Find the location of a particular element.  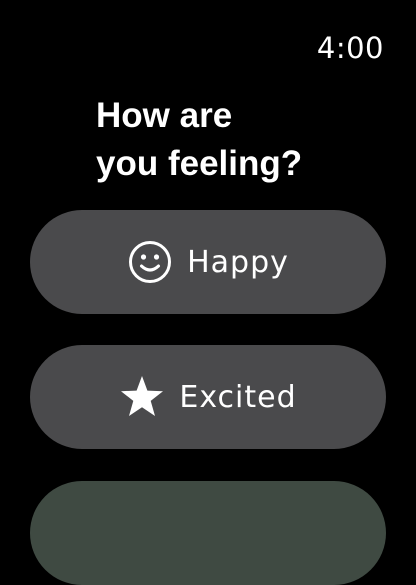

excited-label: Excited is located at coordinates (238, 397).